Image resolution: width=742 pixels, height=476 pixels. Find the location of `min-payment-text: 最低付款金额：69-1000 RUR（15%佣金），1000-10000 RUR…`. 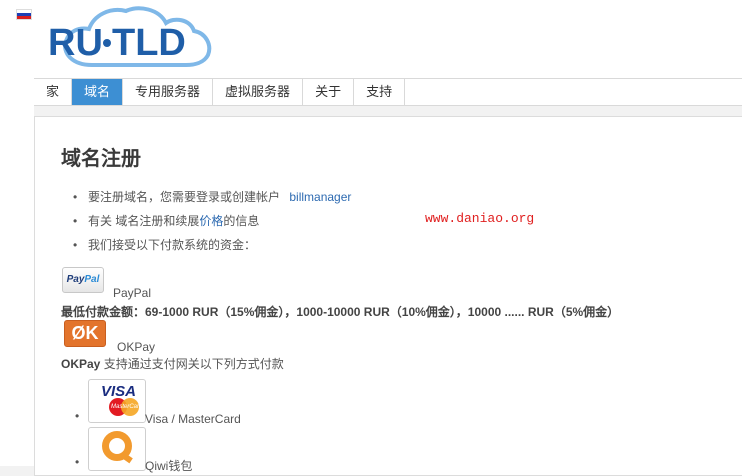

min-payment-text: 最低付款金额：69-1000 RUR（15%佣金），1000-10000 RUR… is located at coordinates (340, 312).